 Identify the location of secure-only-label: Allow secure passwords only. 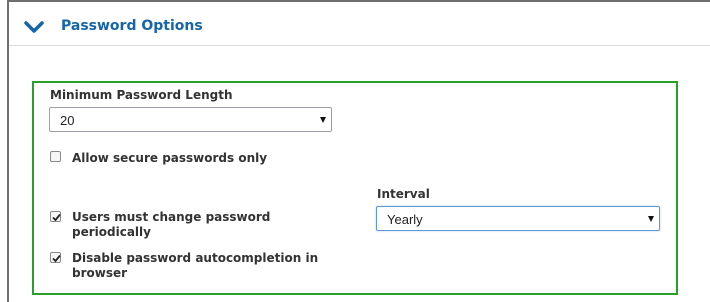
(170, 158).